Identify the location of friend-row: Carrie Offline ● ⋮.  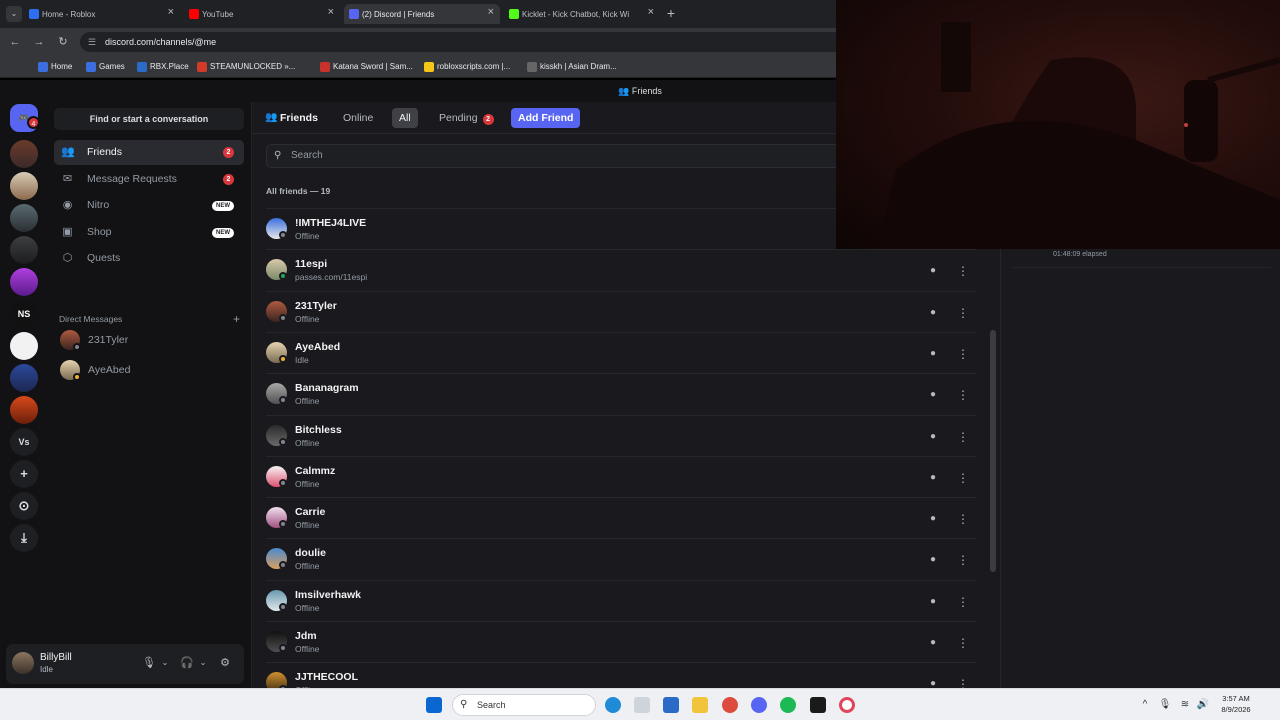
(621, 517).